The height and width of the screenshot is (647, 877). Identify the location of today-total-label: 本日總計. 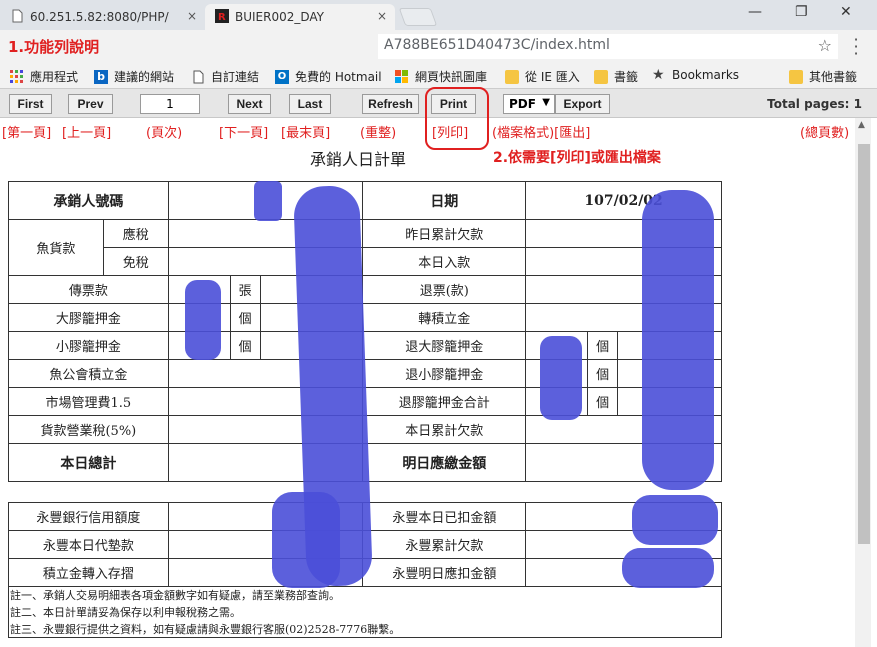
(88, 462).